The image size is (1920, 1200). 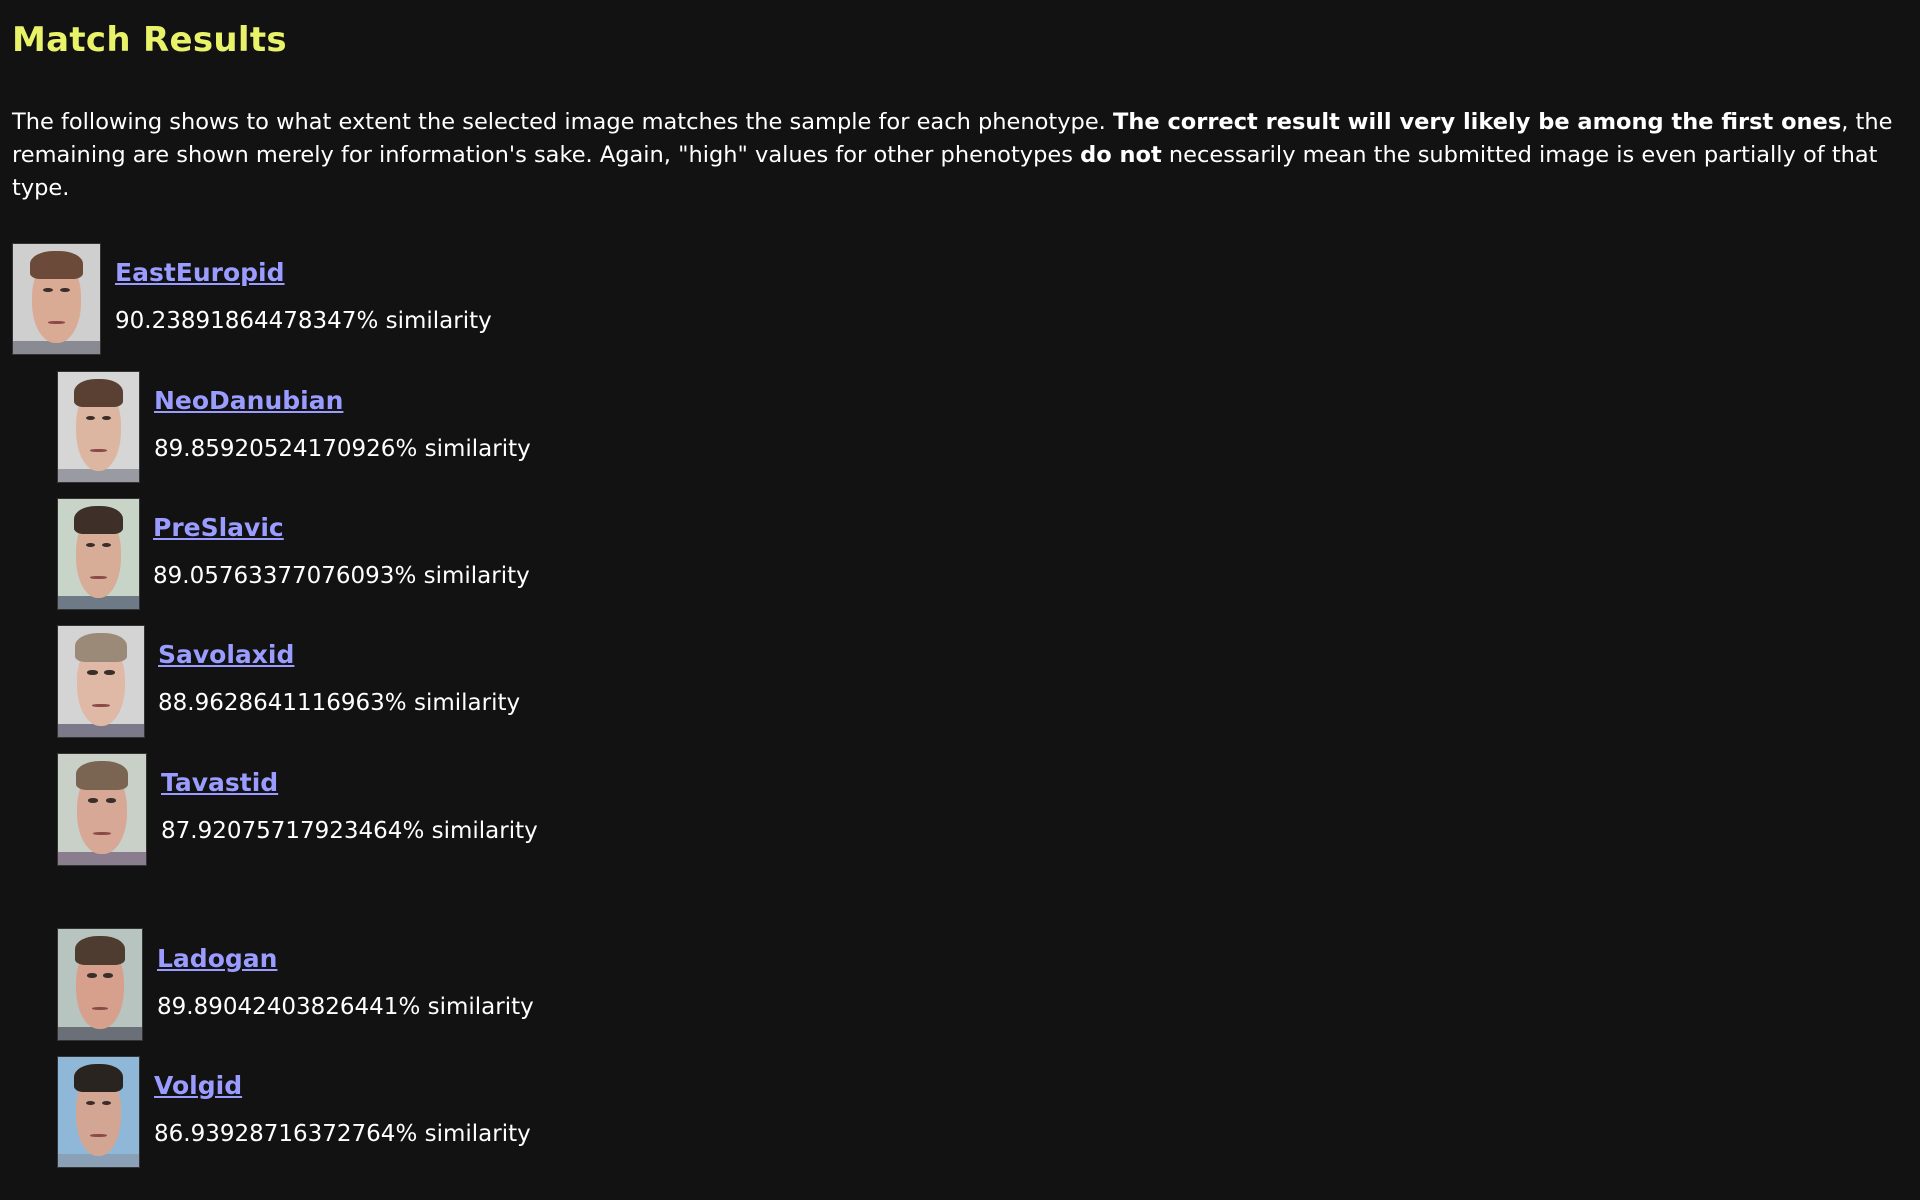 What do you see at coordinates (339, 655) in the screenshot?
I see `phenotype-link: Savolaxid` at bounding box center [339, 655].